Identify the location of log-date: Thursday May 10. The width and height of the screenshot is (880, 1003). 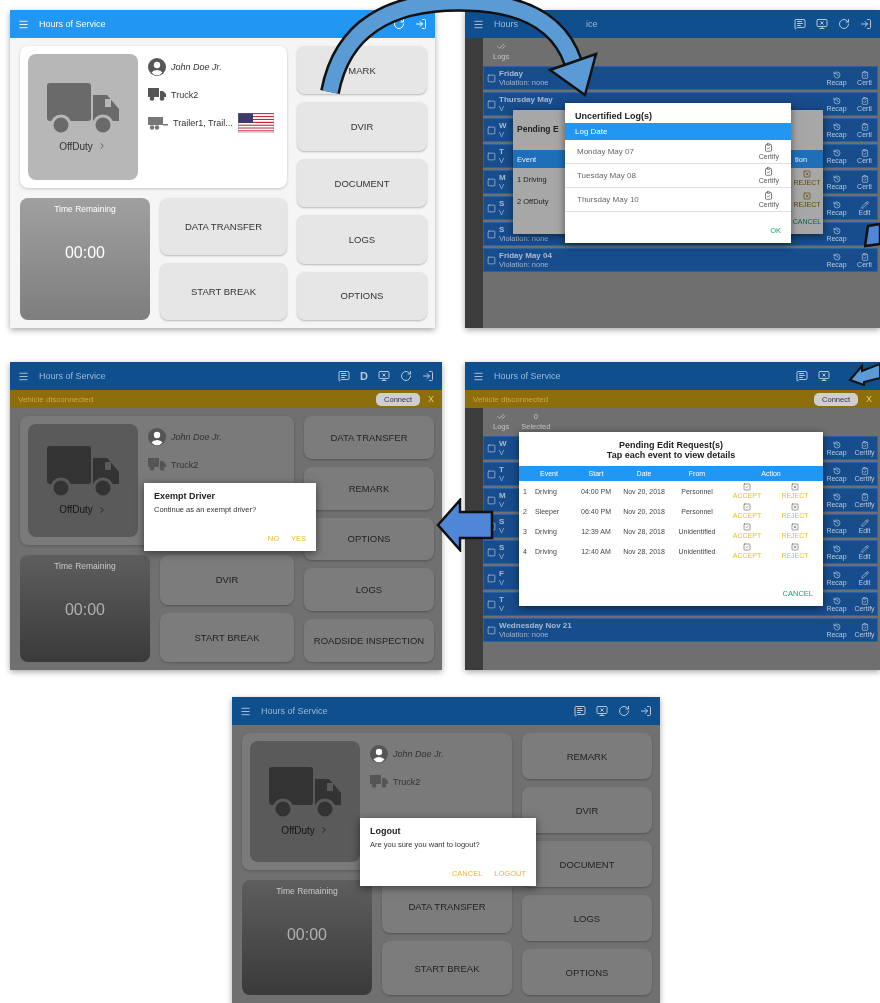
(608, 199).